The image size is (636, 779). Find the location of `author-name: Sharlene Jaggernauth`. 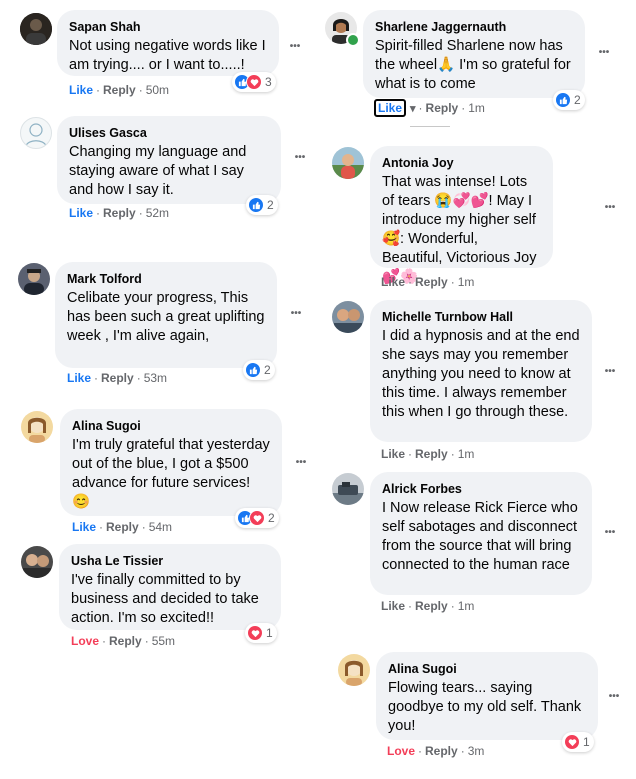

author-name: Sharlene Jaggernauth is located at coordinates (474, 27).